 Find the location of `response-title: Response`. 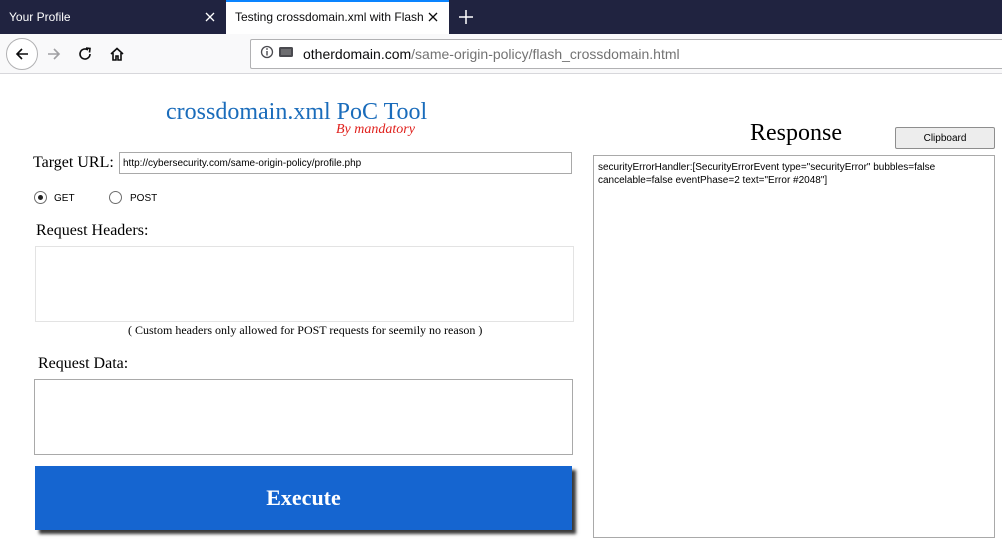

response-title: Response is located at coordinates (796, 133).